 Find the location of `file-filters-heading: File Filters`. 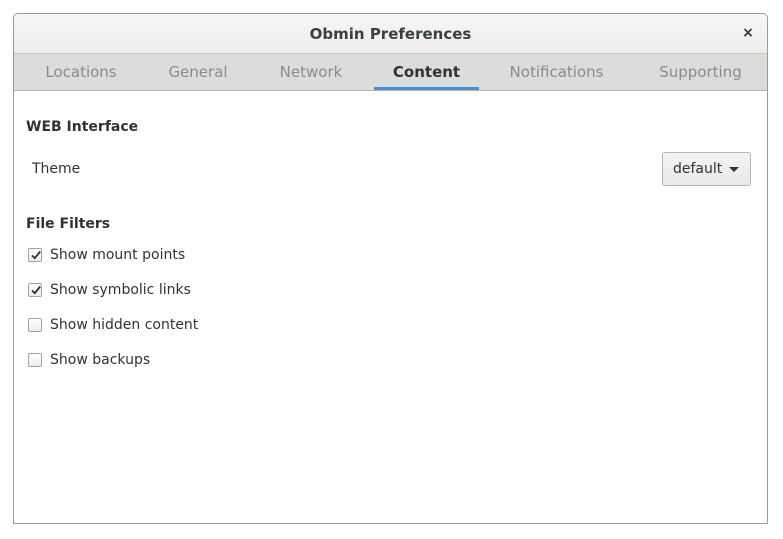

file-filters-heading: File Filters is located at coordinates (68, 224).